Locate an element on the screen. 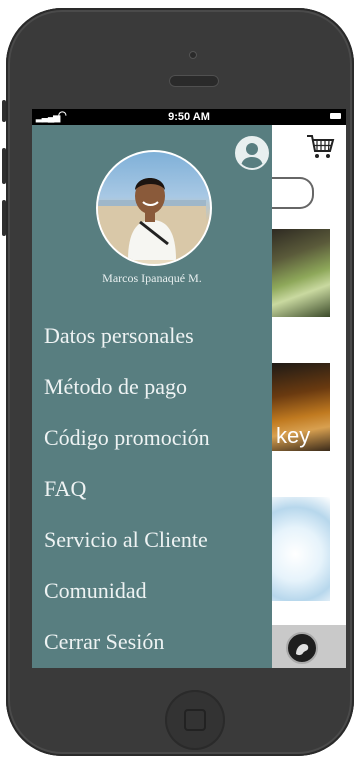  menu-item-metodo-de-pago: Método de pago is located at coordinates (127, 397).